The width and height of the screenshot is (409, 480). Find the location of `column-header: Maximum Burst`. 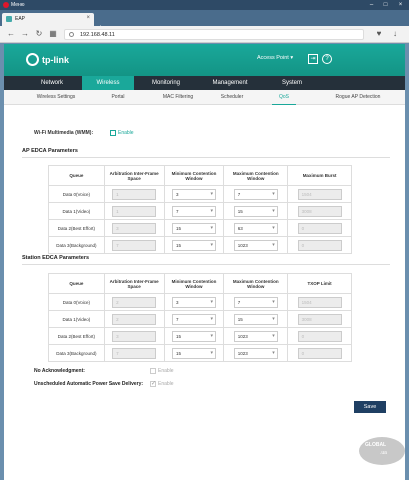

column-header: Maximum Burst is located at coordinates (319, 175).